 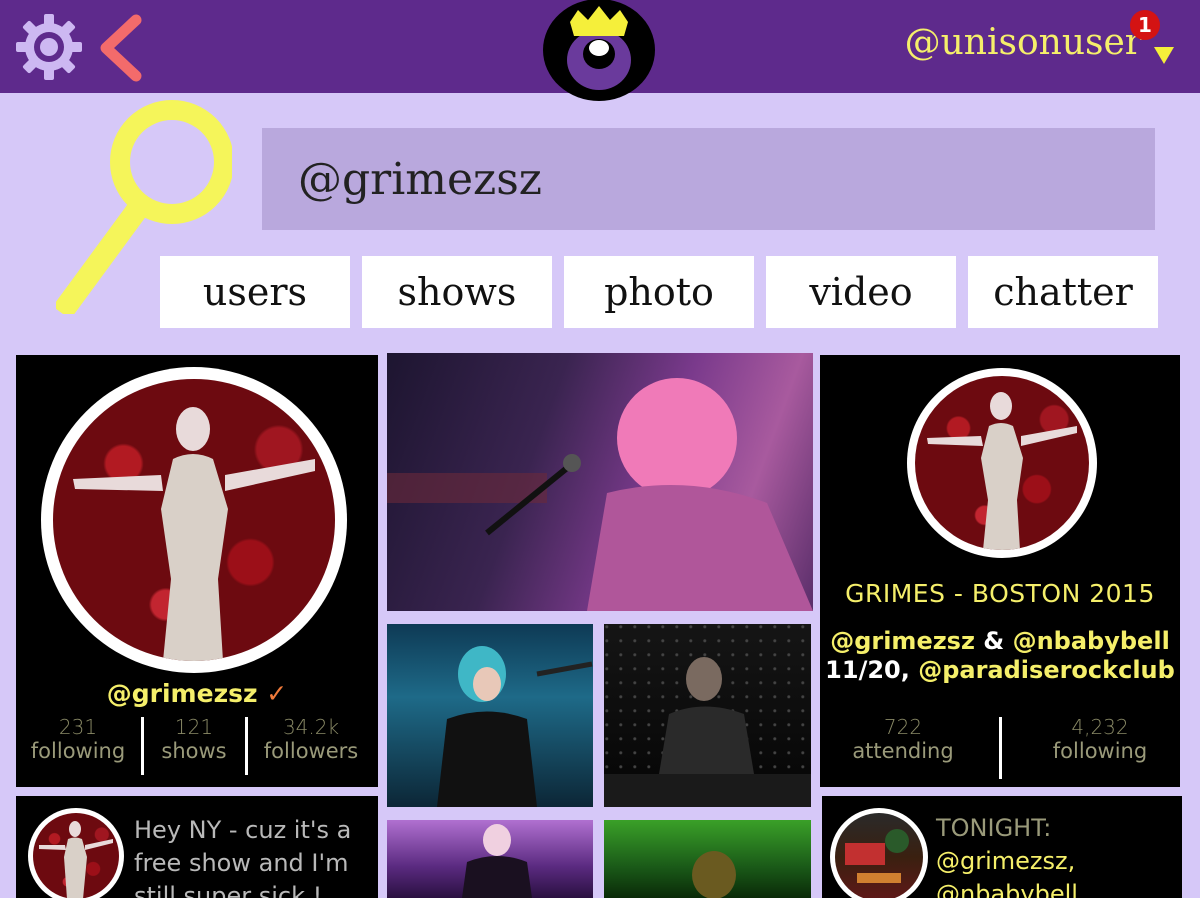 I want to click on stat-value: 121, so click(x=194, y=727).